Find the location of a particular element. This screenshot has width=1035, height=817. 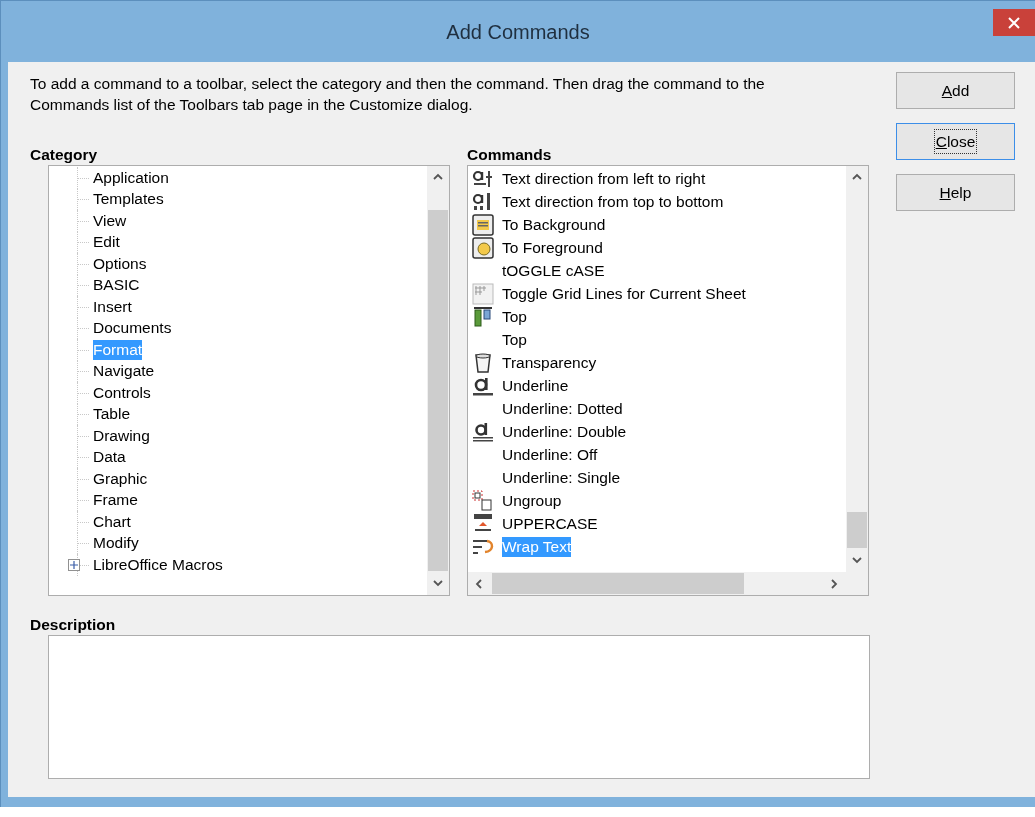

command-item: Underline: Double is located at coordinates (564, 431).